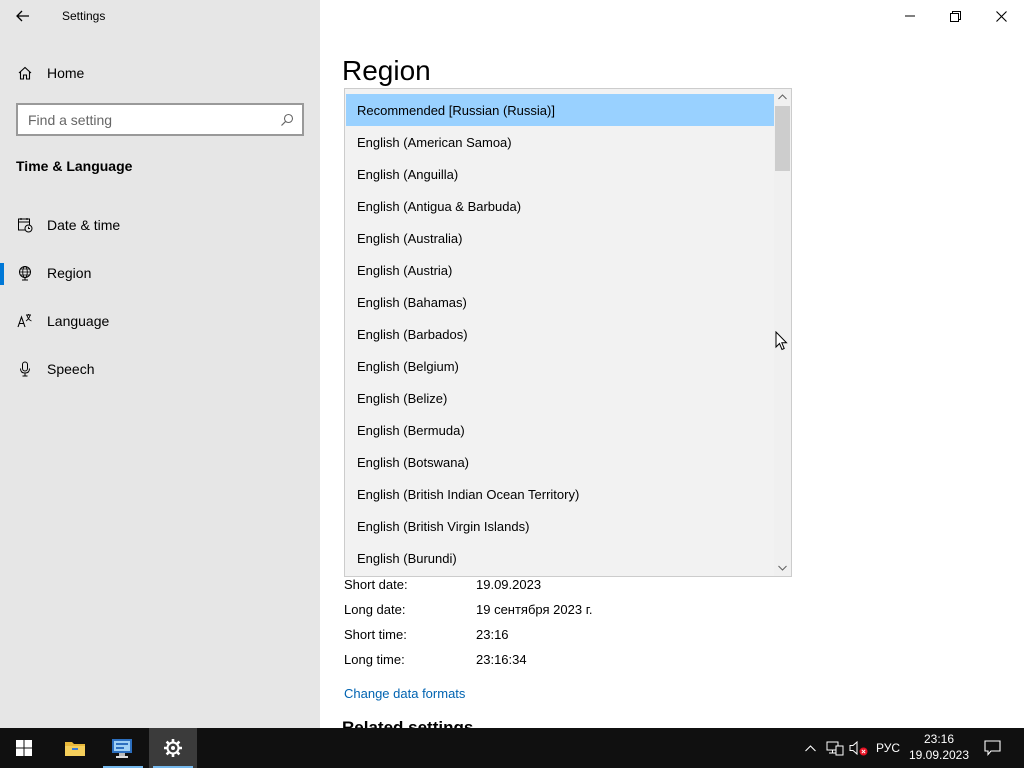 The width and height of the screenshot is (1024, 768). I want to click on long-time-value: 23:16:34, so click(501, 659).